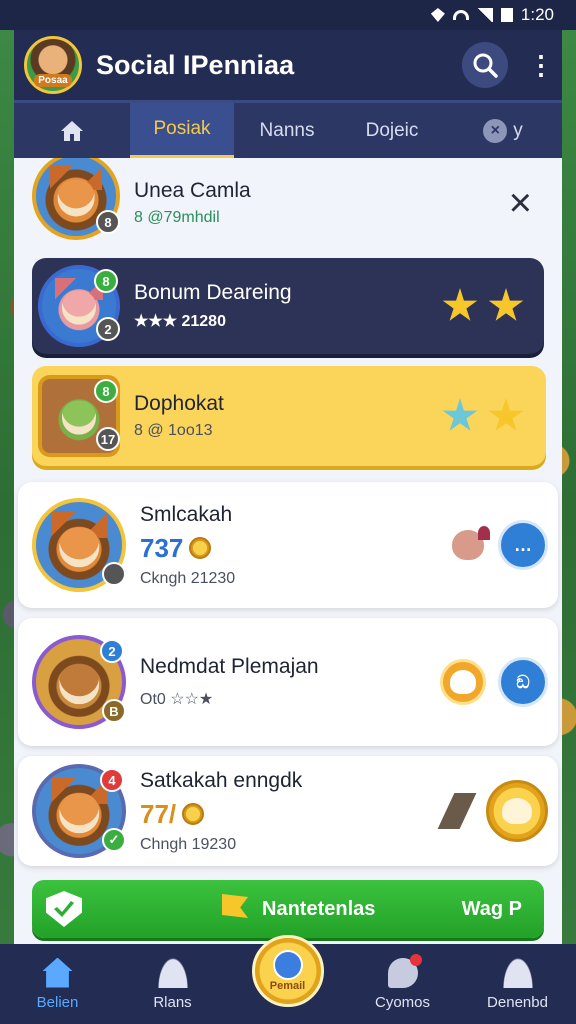 This screenshot has height=1024, width=576. I want to click on rank-badge: 4, so click(112, 780).